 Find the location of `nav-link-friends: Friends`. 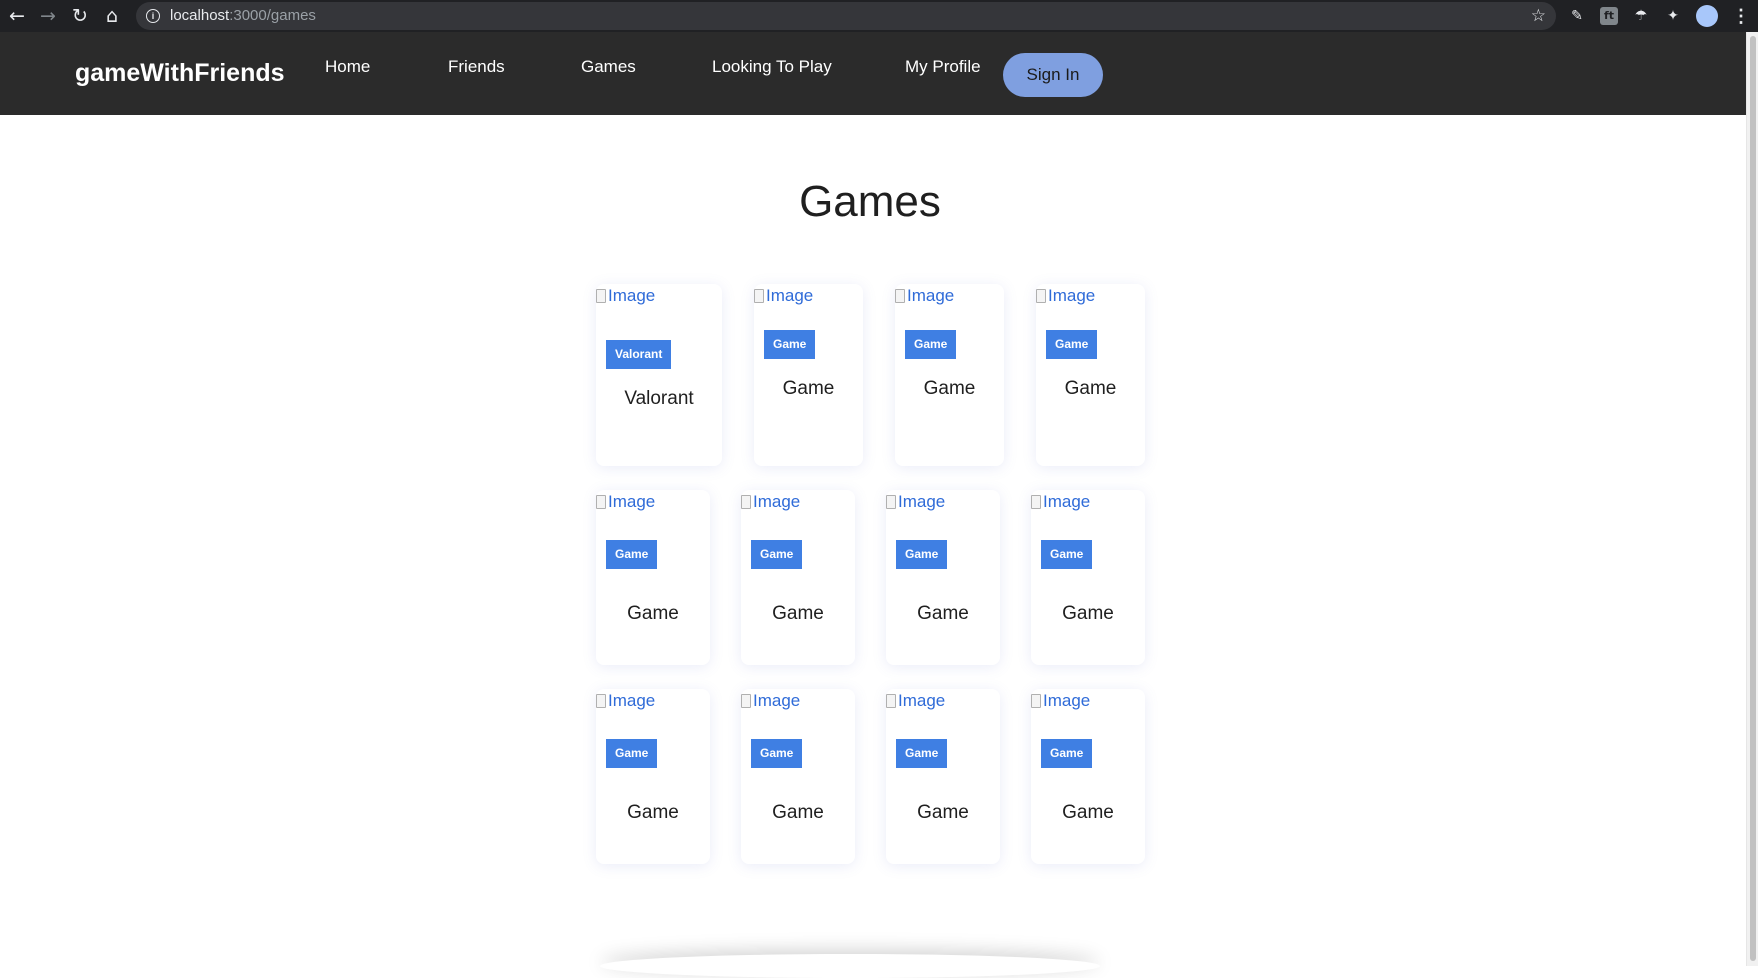

nav-link-friends: Friends is located at coordinates (476, 67).